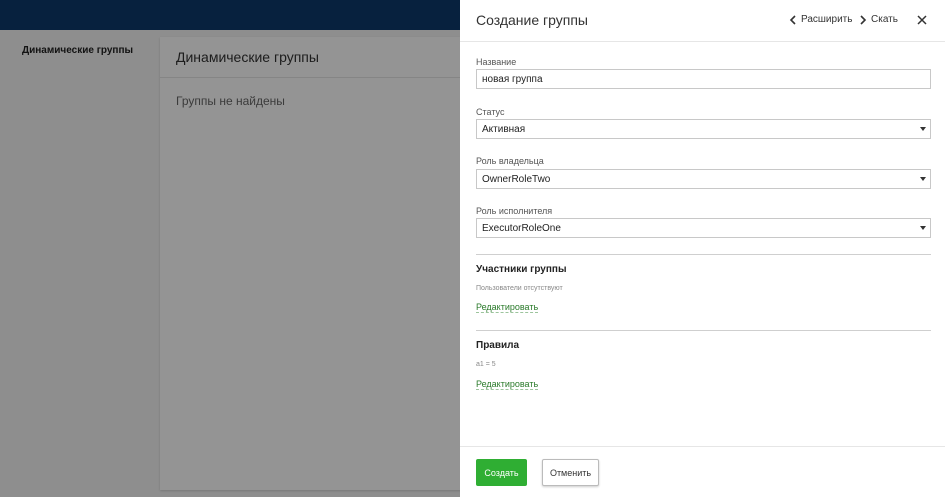 This screenshot has width=945, height=497. What do you see at coordinates (514, 211) in the screenshot?
I see `executor-role-label: Роль исполнителя` at bounding box center [514, 211].